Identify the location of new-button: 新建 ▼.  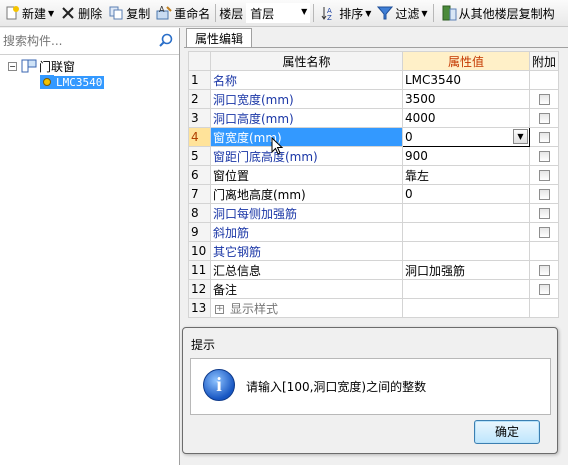
(29, 13).